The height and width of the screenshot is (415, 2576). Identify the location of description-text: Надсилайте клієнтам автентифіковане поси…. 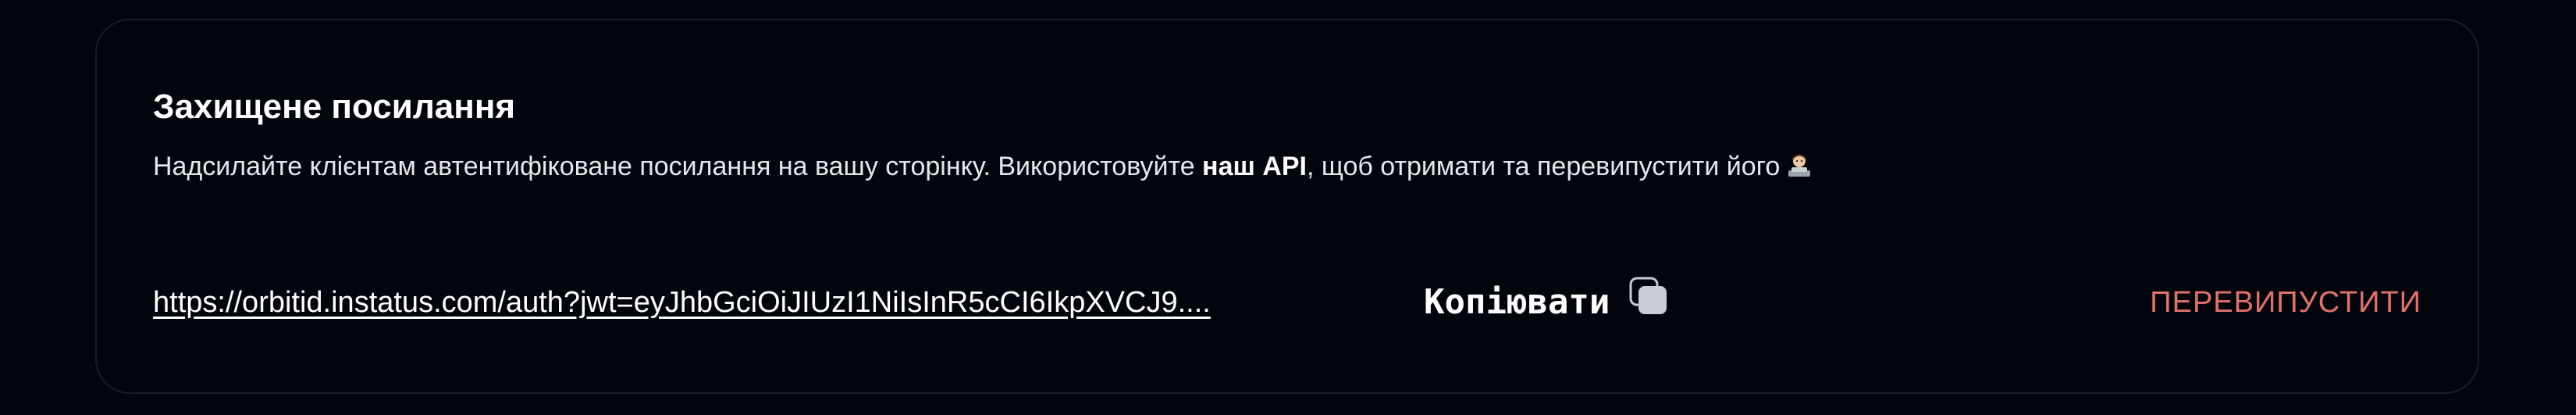
(678, 166).